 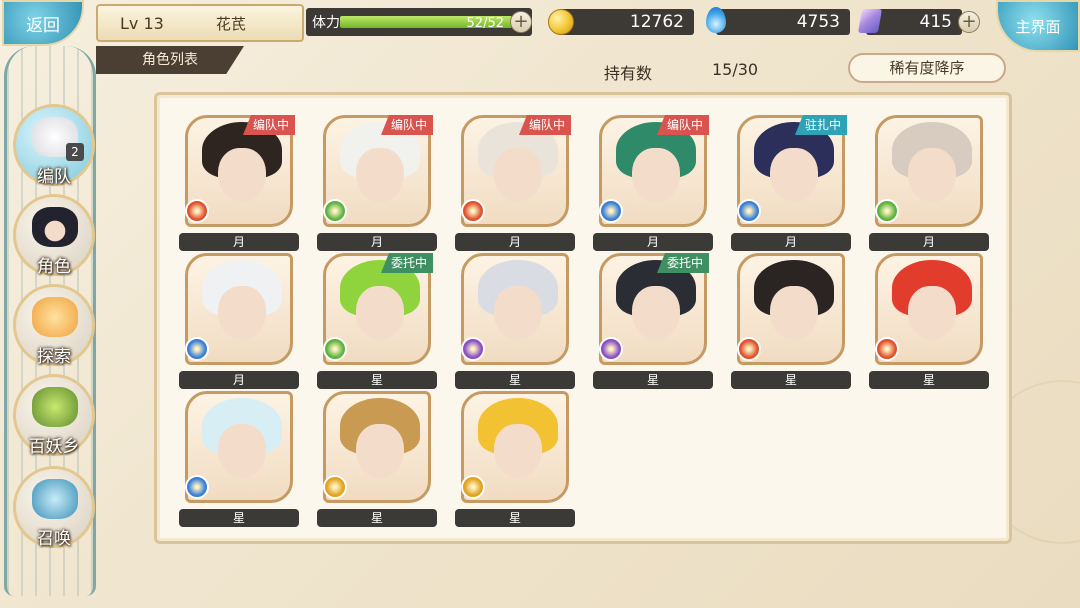 I want to click on player-level: Lv 13, so click(x=142, y=23).